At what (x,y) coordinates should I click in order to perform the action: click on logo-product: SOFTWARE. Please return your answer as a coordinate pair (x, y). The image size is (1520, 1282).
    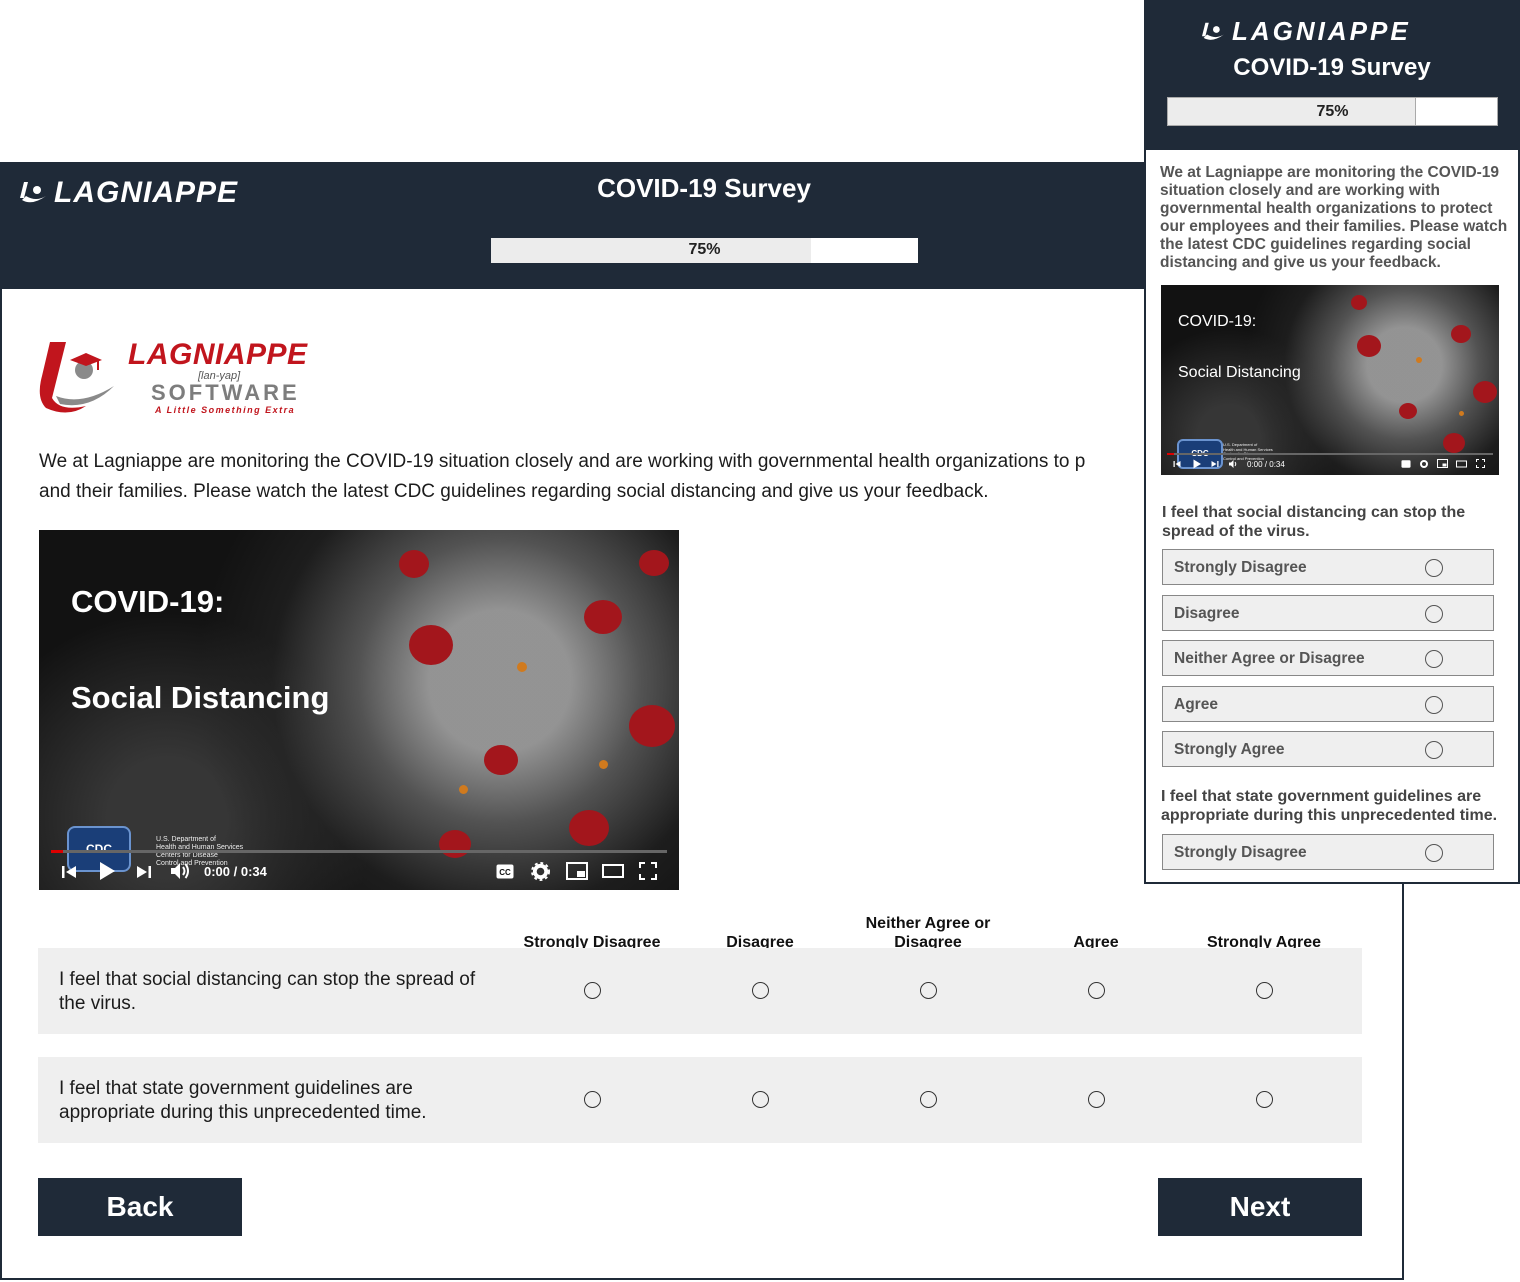
    Looking at the image, I should click on (225, 392).